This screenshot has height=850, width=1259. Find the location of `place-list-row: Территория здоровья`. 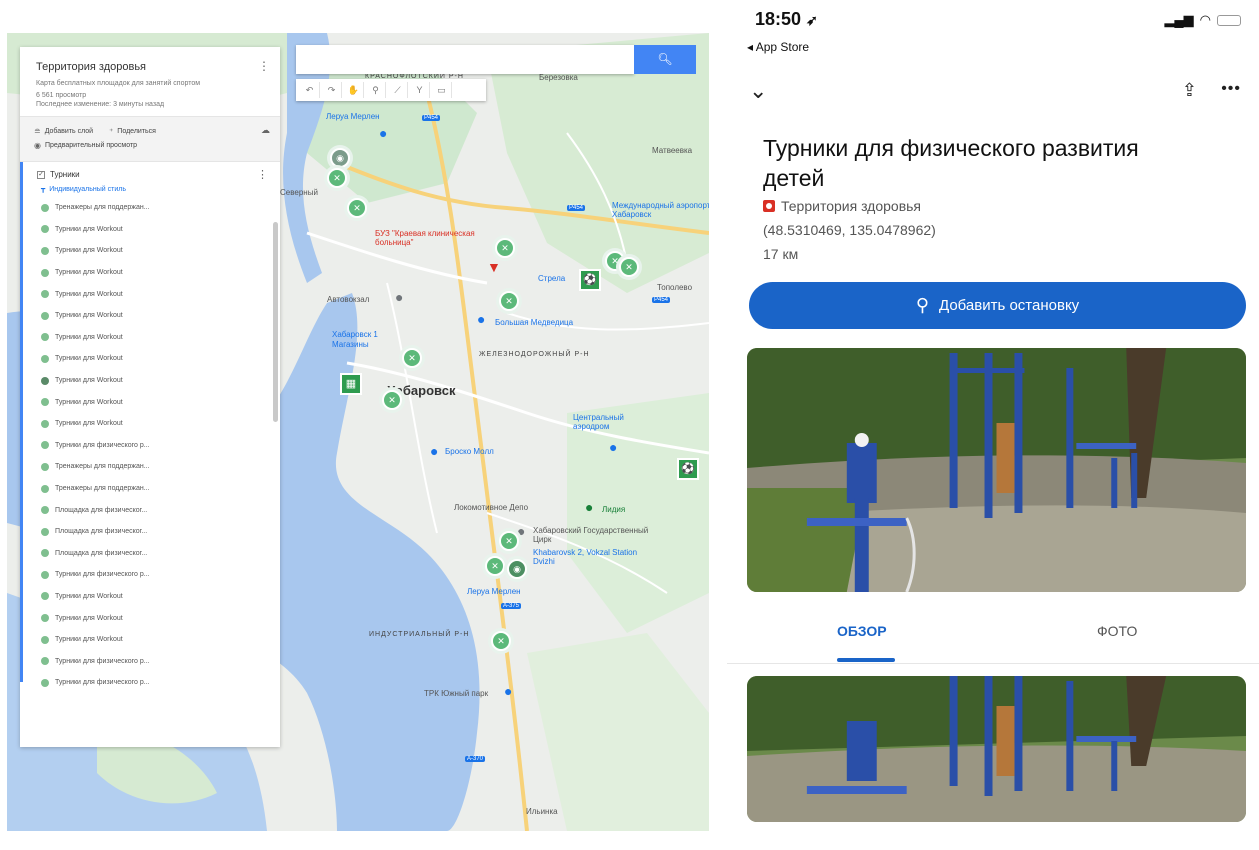

place-list-row: Территория здоровья is located at coordinates (842, 206).